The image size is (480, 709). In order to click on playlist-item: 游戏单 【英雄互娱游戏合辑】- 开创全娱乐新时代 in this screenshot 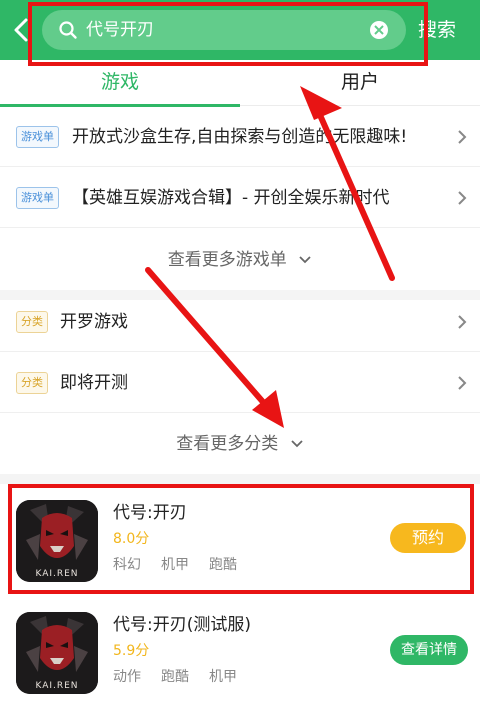, I will do `click(240, 198)`.